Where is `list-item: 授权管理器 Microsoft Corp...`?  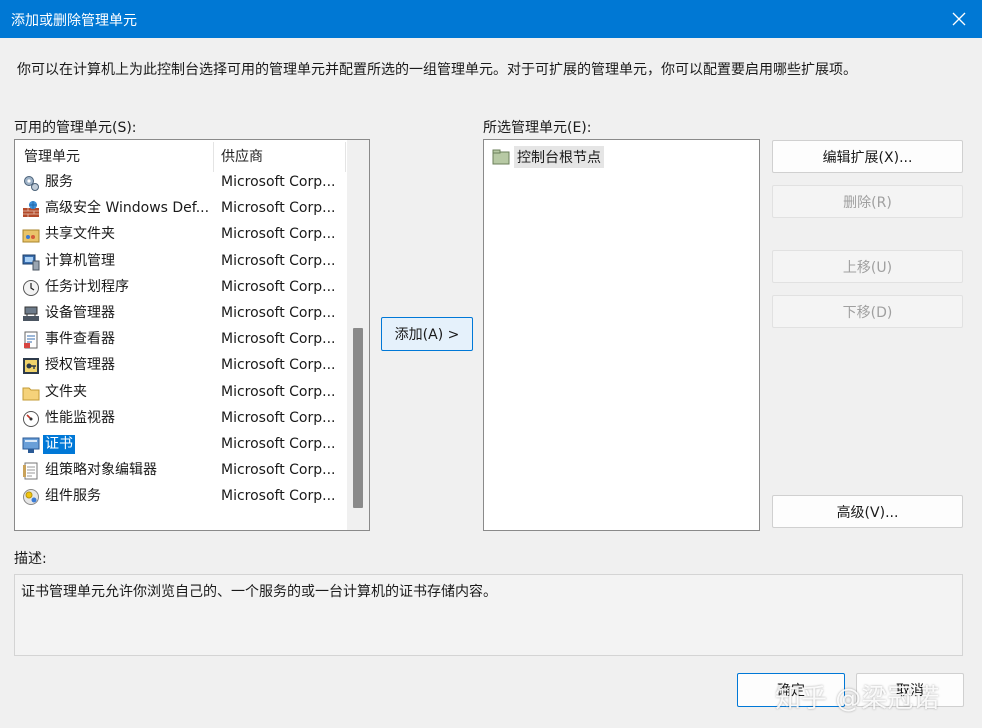 list-item: 授权管理器 Microsoft Corp... is located at coordinates (181, 366).